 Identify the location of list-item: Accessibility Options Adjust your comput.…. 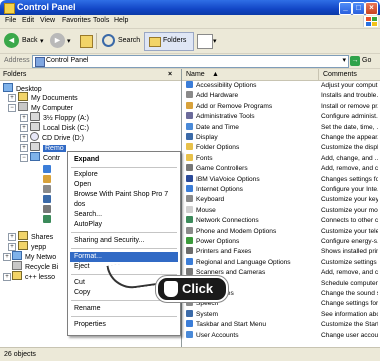
(281, 85).